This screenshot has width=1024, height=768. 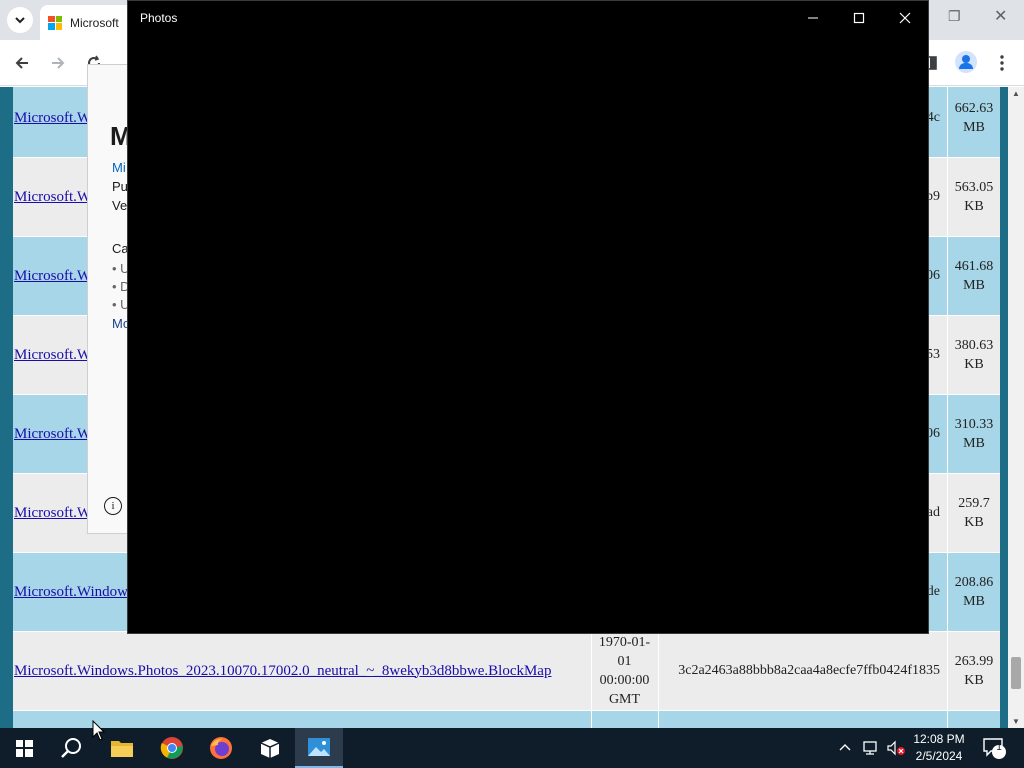 I want to click on taskbar-clock: 12:08 PM 2/5/2024, so click(x=939, y=748).